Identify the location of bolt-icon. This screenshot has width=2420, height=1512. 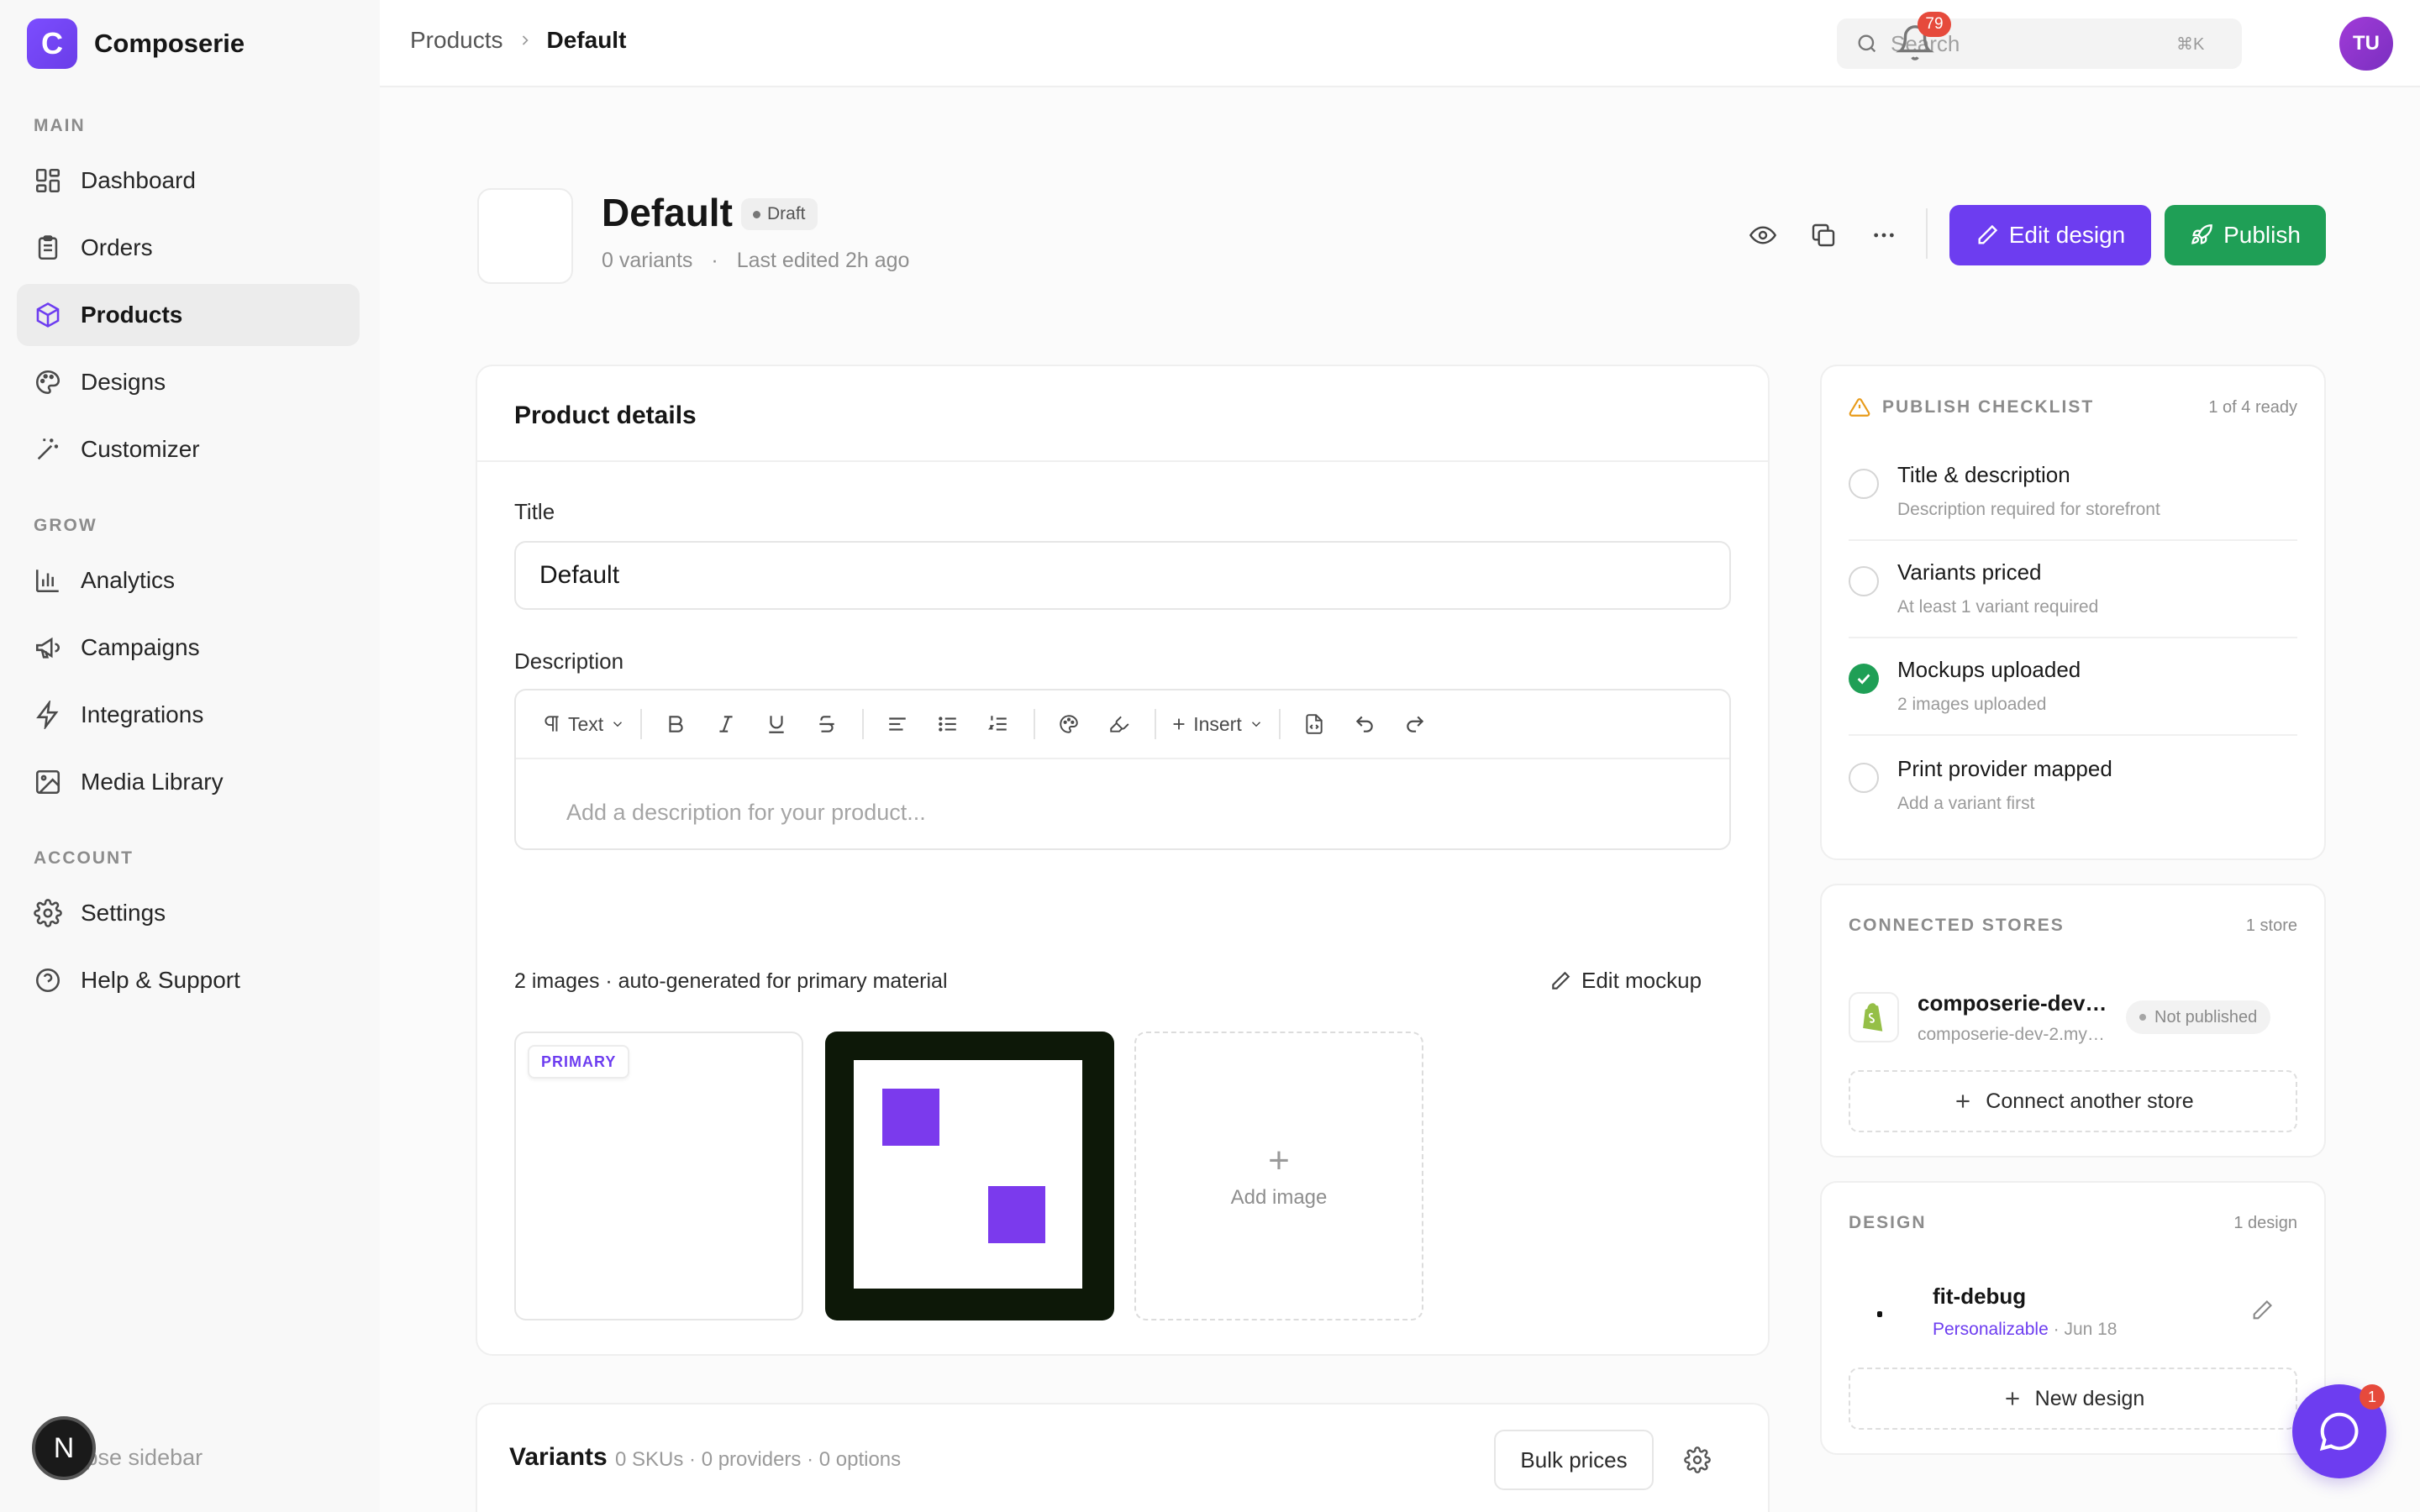
(47, 715).